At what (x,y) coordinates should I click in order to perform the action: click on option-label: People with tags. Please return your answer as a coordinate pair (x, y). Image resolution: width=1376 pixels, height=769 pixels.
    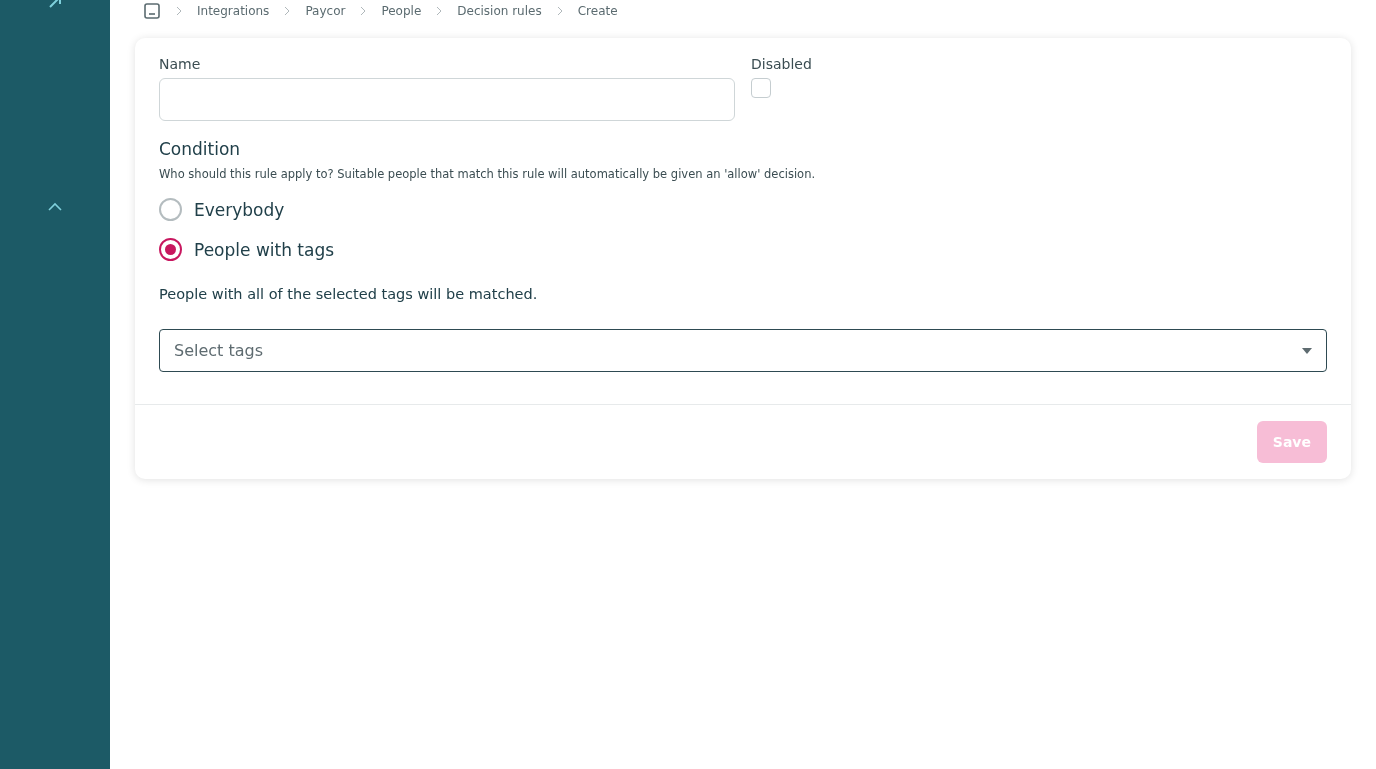
    Looking at the image, I should click on (264, 249).